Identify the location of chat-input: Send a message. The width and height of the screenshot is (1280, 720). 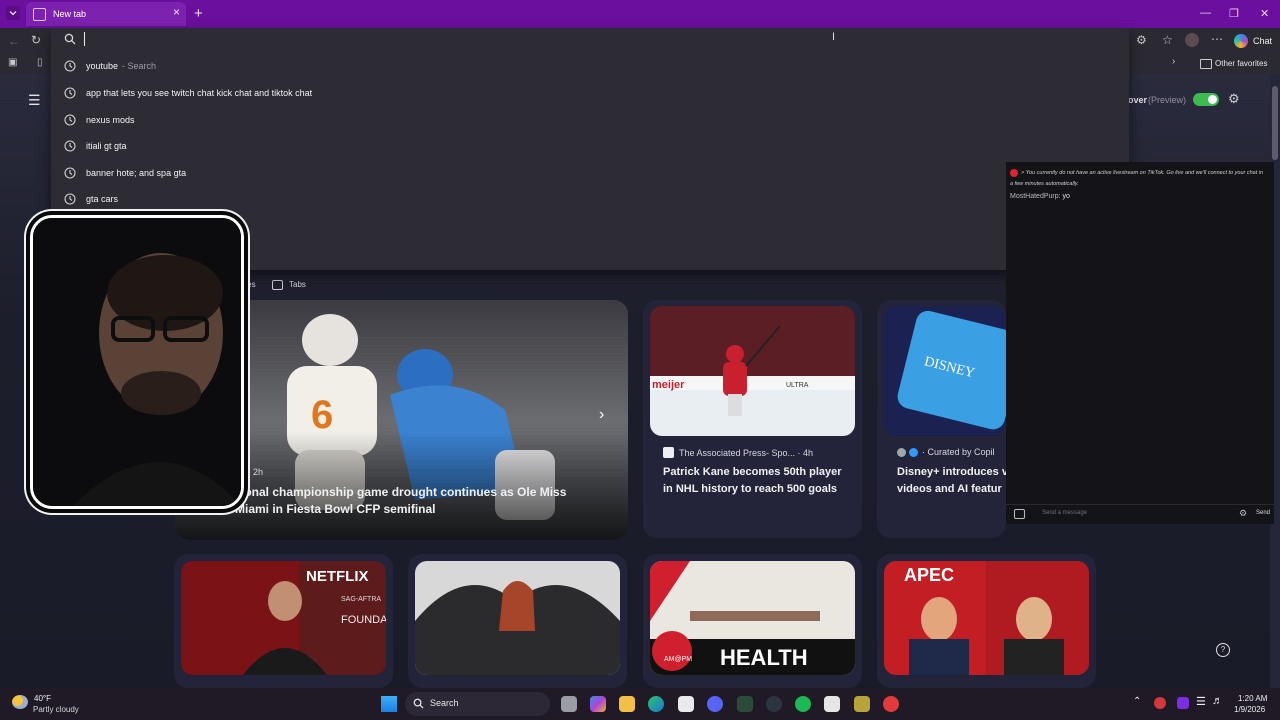
(1064, 513).